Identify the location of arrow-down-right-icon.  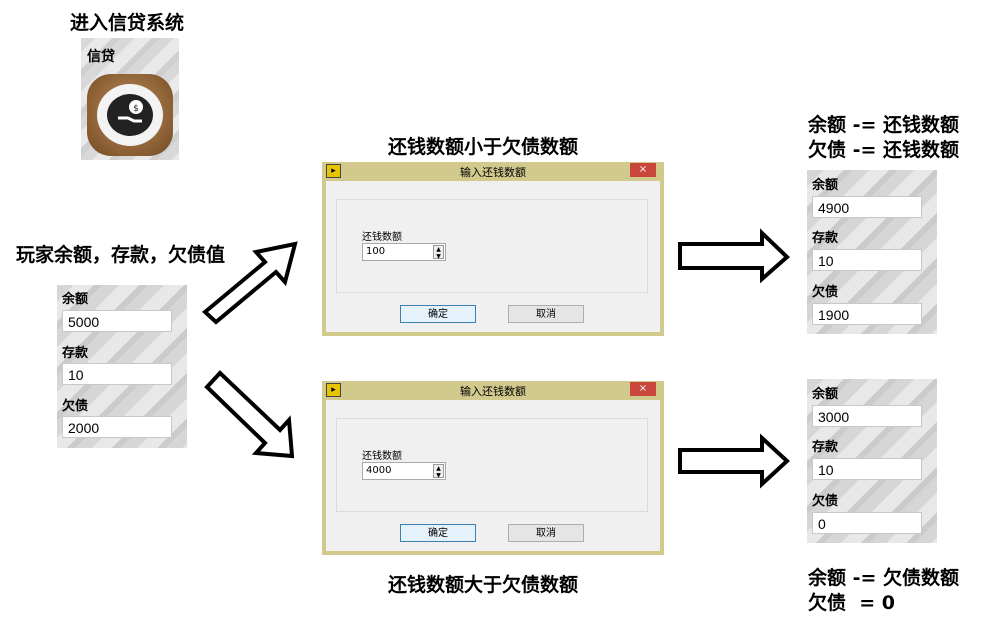
(249, 414).